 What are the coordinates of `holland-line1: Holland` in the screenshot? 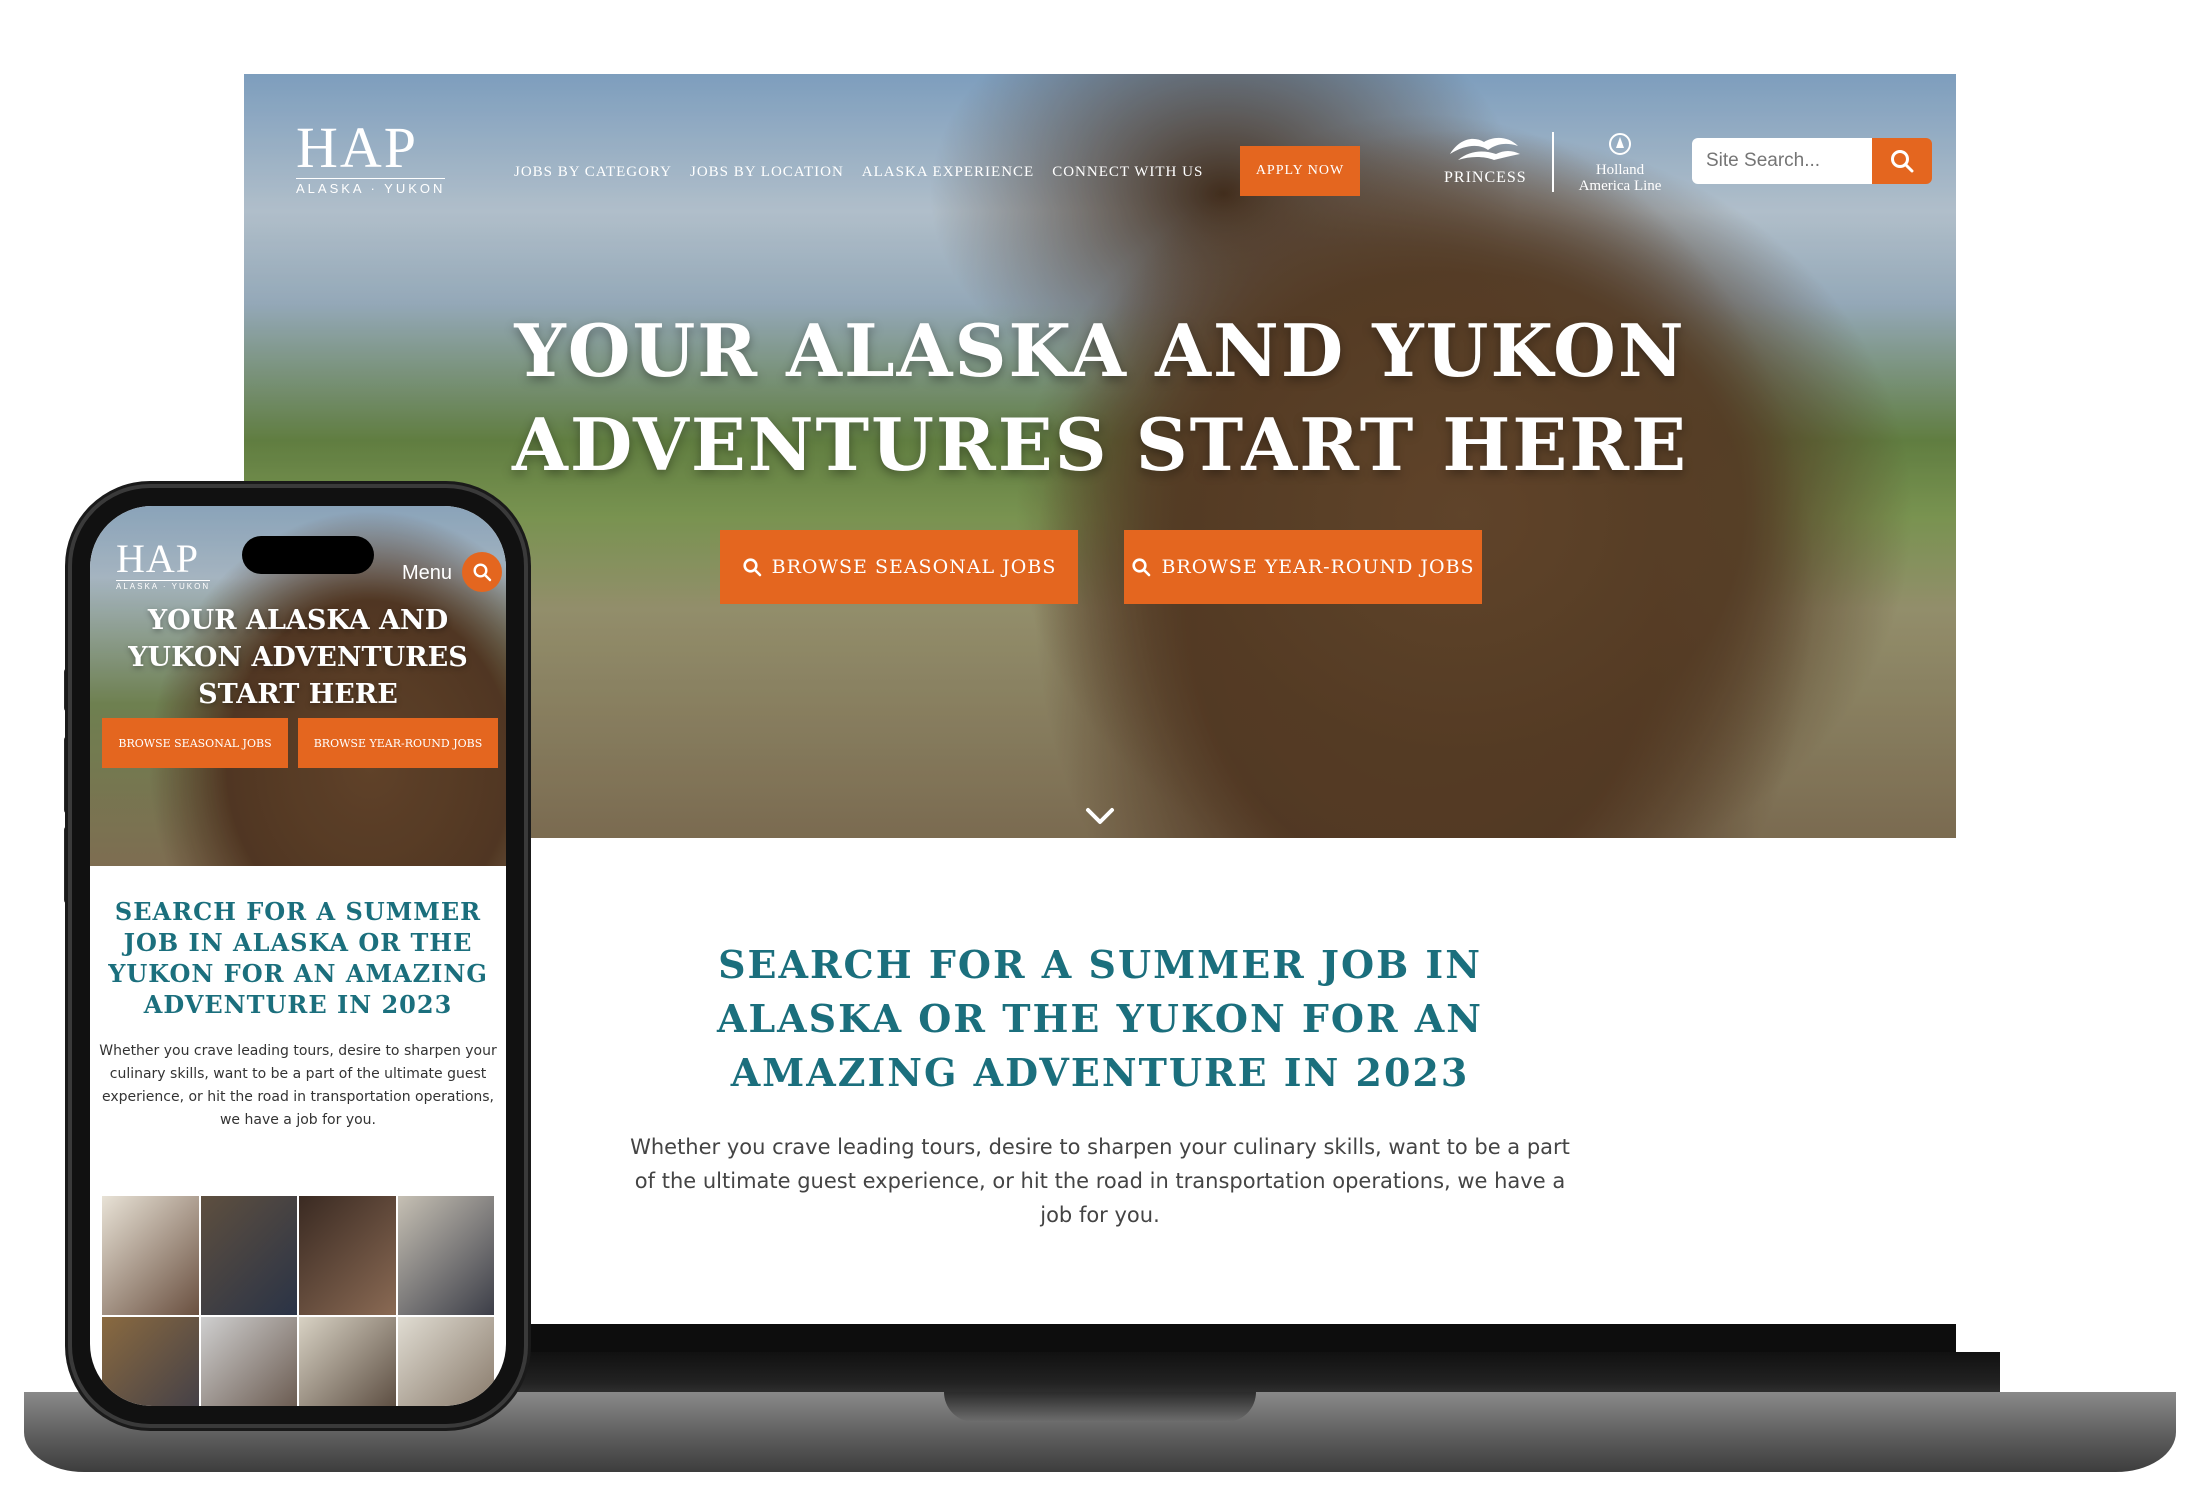 It's located at (1620, 170).